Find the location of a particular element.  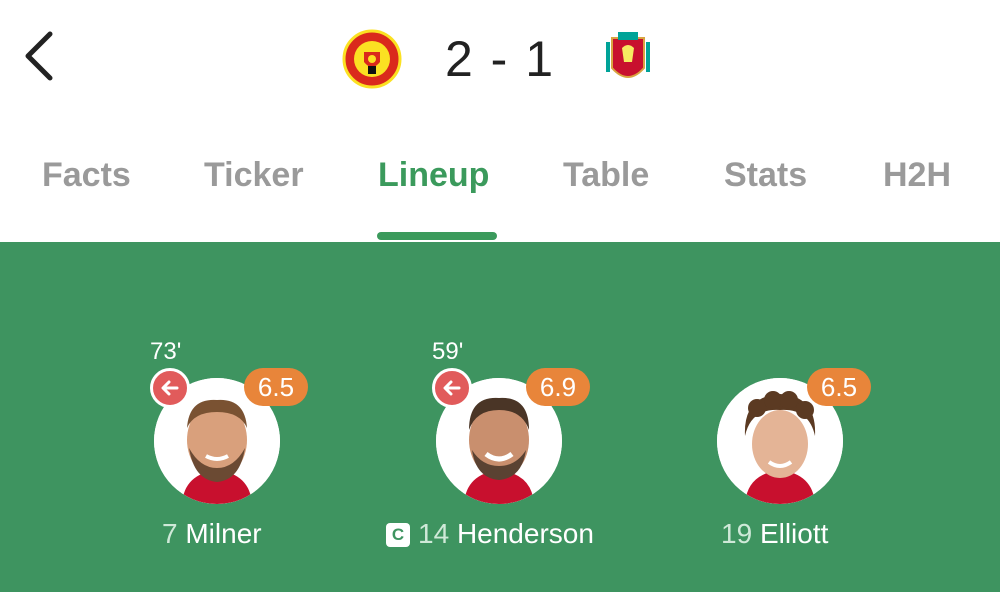

active-tab-indicator is located at coordinates (437, 236).